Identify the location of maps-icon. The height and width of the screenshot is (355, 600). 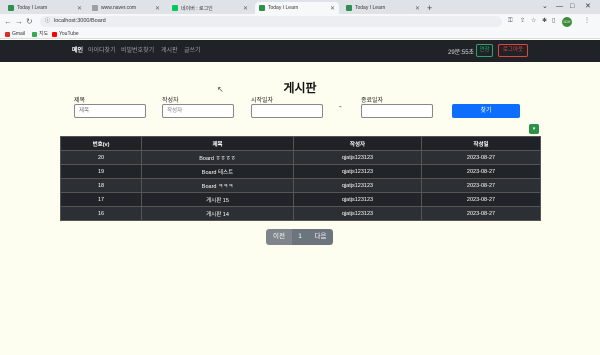
(34, 34).